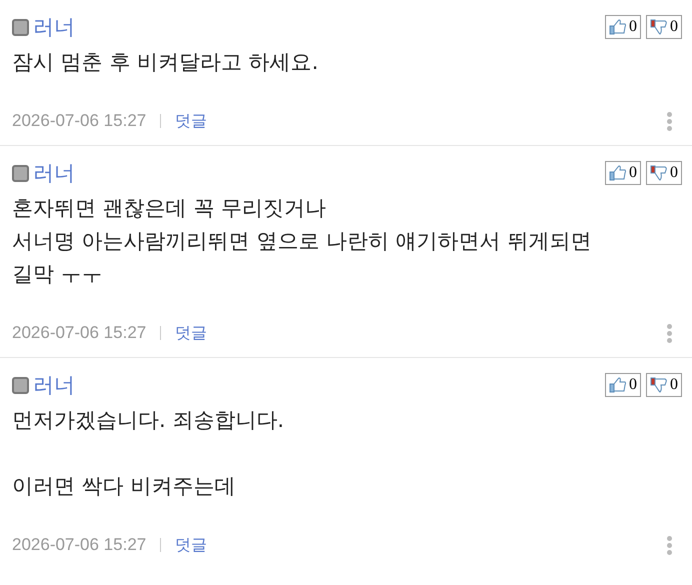 This screenshot has height=585, width=692. Describe the element at coordinates (302, 241) in the screenshot. I see `comment-text: 혼자뛰면 괜찮은데 꼭 무리짓거나 서너명 아는사람끼리뛰면 옆으로 나란히 얘기하면서 뛰게되면 길막 ㅜㅜ` at that location.